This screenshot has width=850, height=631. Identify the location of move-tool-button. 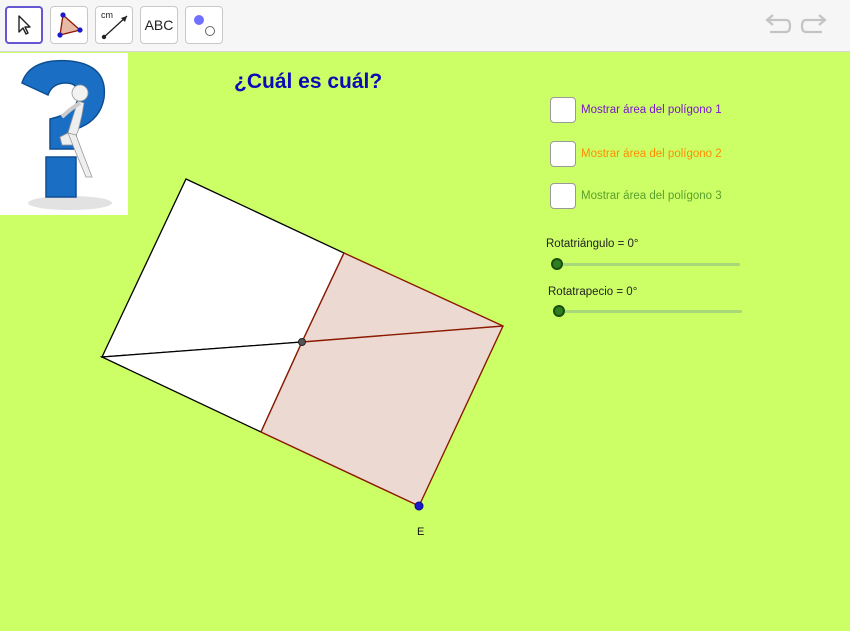
(24, 25).